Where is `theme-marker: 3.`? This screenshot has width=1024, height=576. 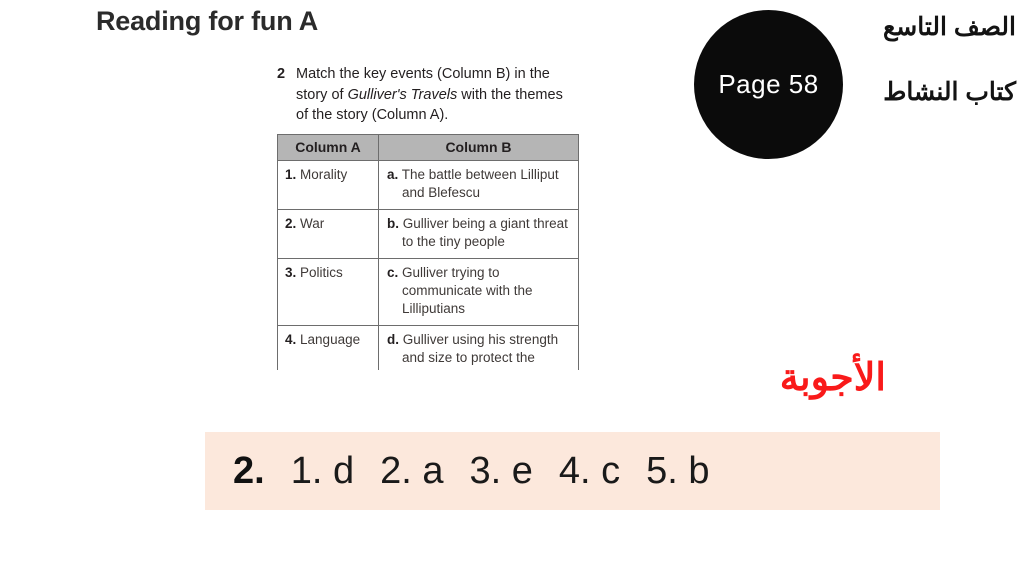 theme-marker: 3. is located at coordinates (291, 272).